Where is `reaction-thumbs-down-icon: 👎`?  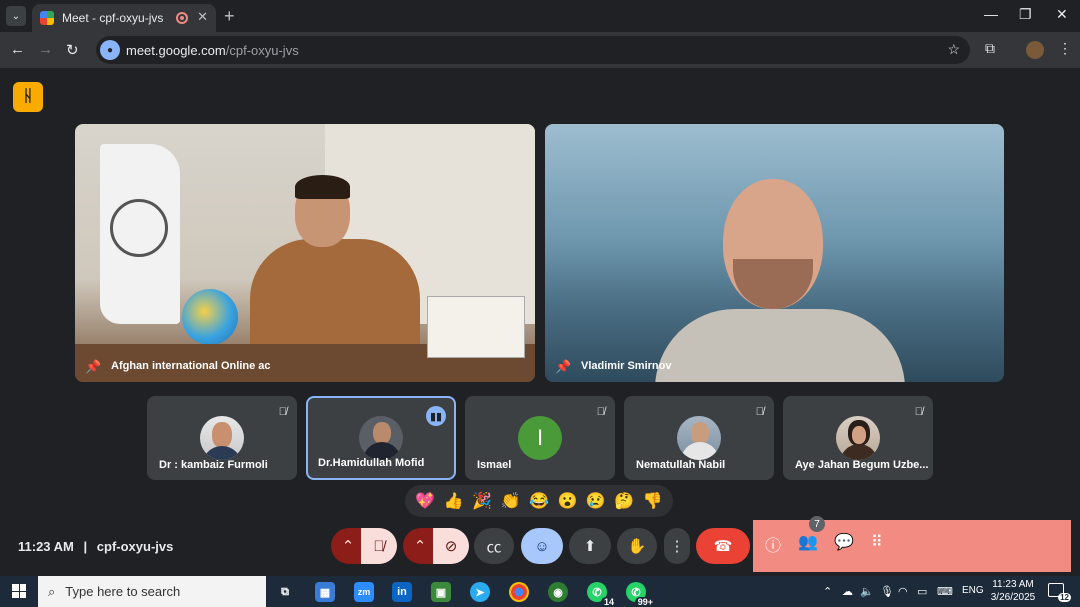 reaction-thumbs-down-icon: 👎 is located at coordinates (653, 501).